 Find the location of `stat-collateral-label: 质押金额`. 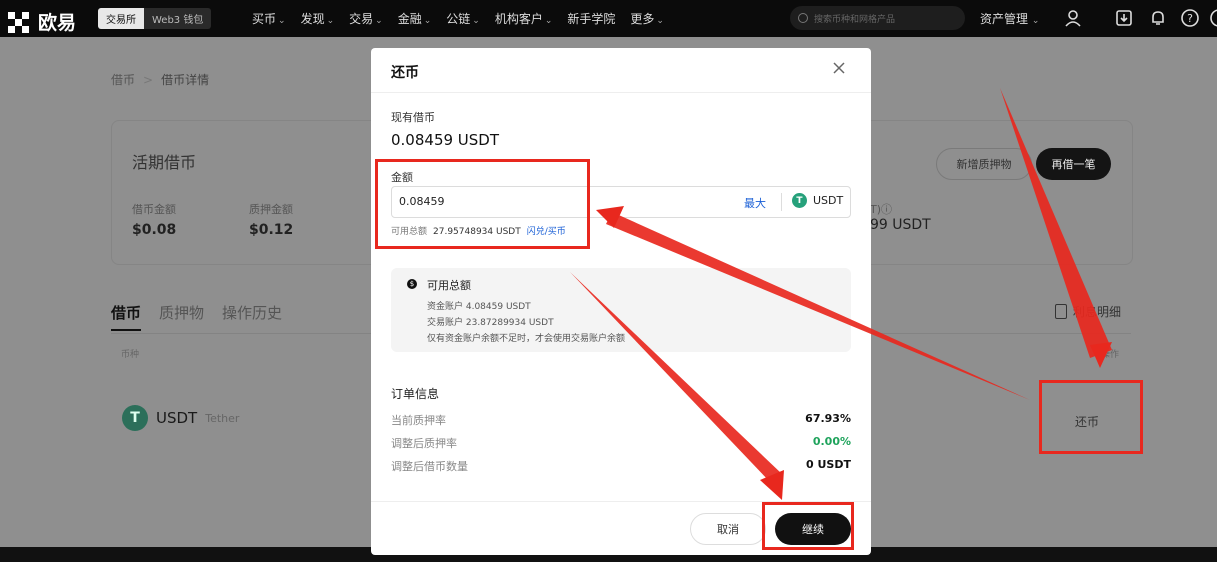

stat-collateral-label: 质押金额 is located at coordinates (271, 209).